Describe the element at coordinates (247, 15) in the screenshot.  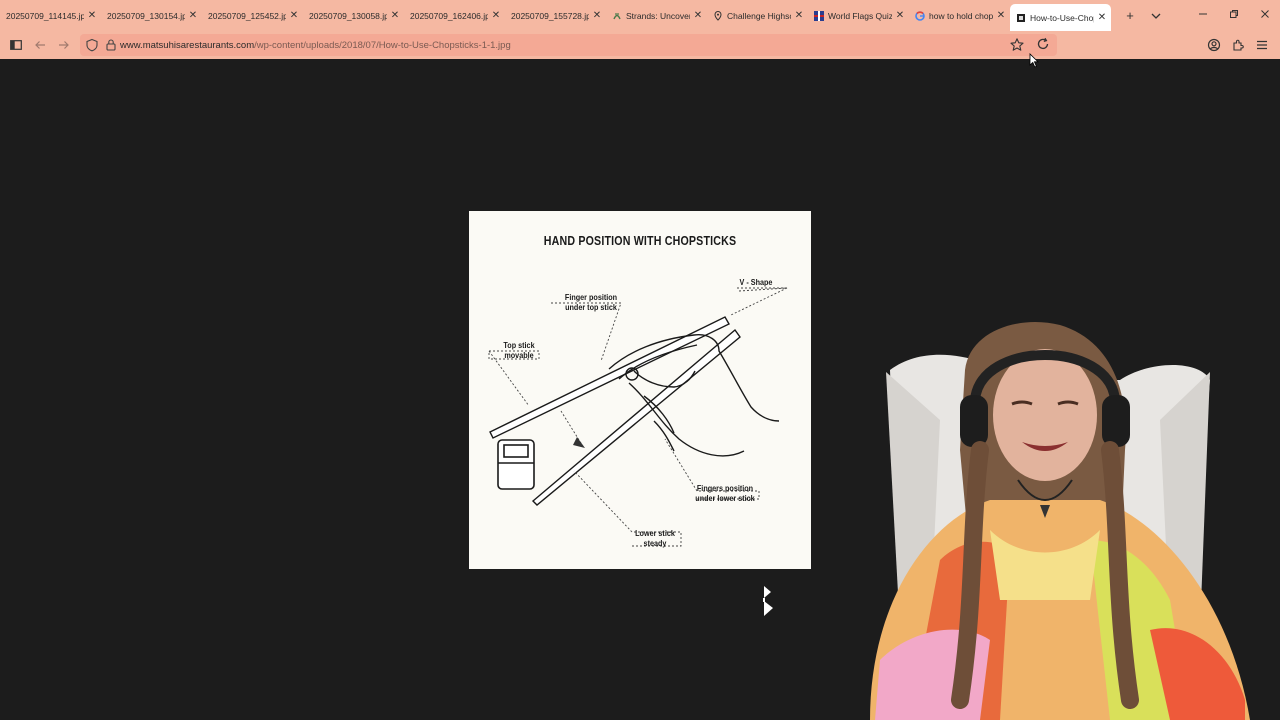
I see `tab-title: 20250709_125452.jpg` at that location.